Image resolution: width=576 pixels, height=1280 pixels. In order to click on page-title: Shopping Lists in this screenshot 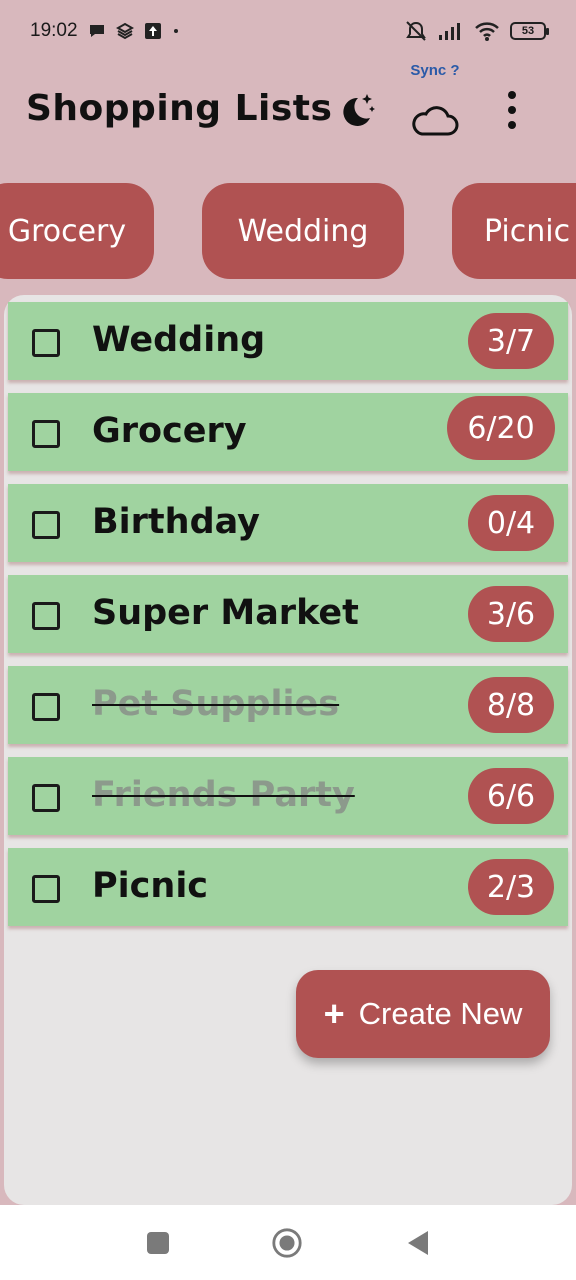, I will do `click(179, 108)`.